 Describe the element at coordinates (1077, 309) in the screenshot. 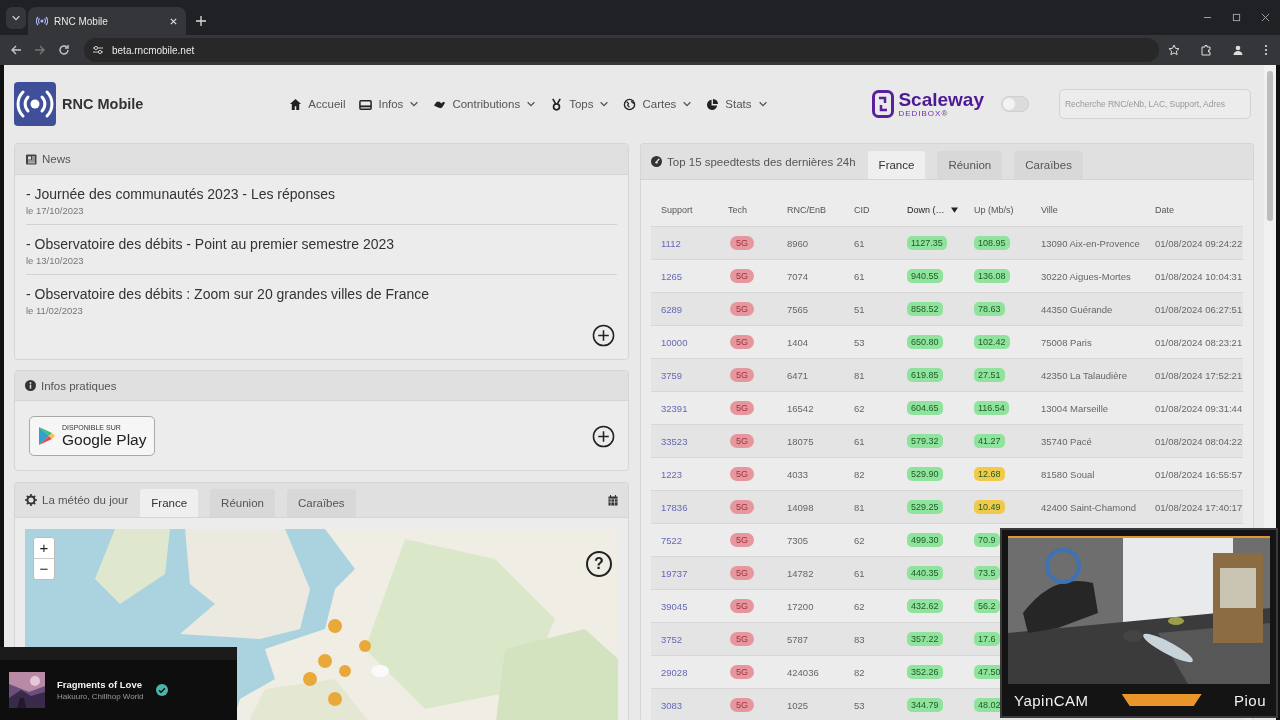

I see `table-cell: 44350 Guérande` at that location.